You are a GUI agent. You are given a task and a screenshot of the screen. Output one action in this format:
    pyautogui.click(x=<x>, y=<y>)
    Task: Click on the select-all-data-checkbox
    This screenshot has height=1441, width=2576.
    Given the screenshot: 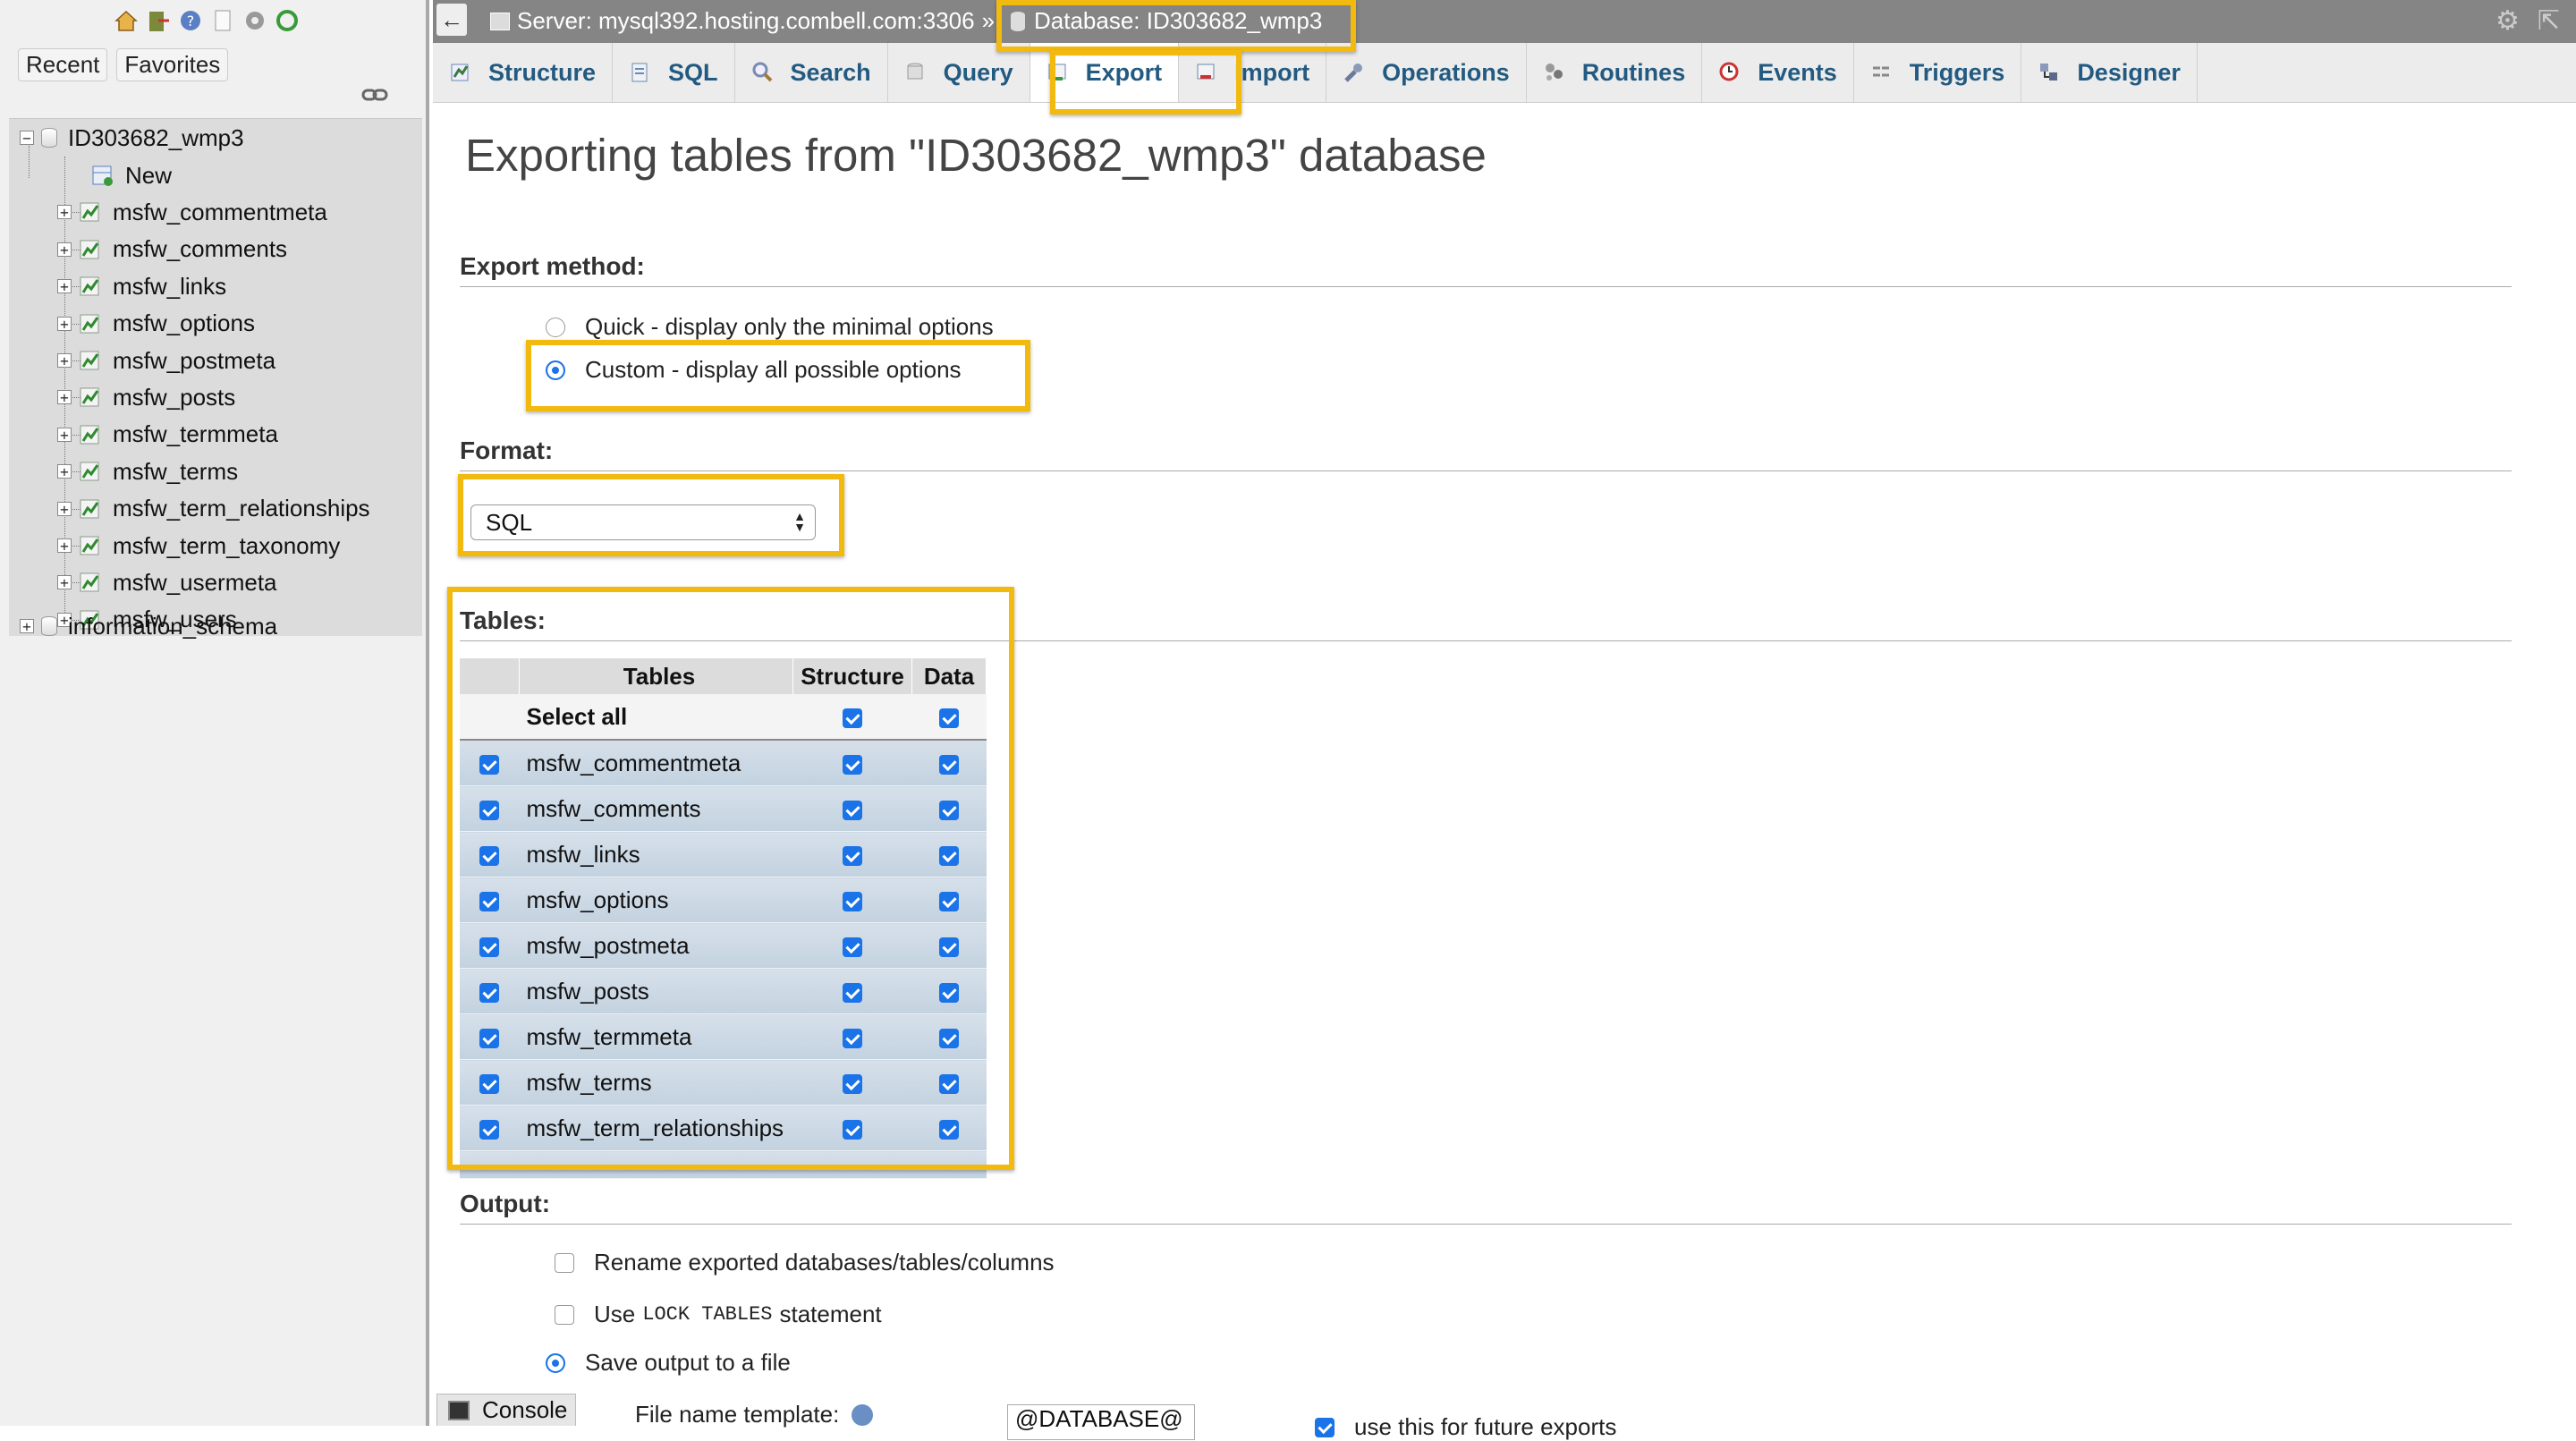 What is the action you would take?
    pyautogui.click(x=949, y=718)
    